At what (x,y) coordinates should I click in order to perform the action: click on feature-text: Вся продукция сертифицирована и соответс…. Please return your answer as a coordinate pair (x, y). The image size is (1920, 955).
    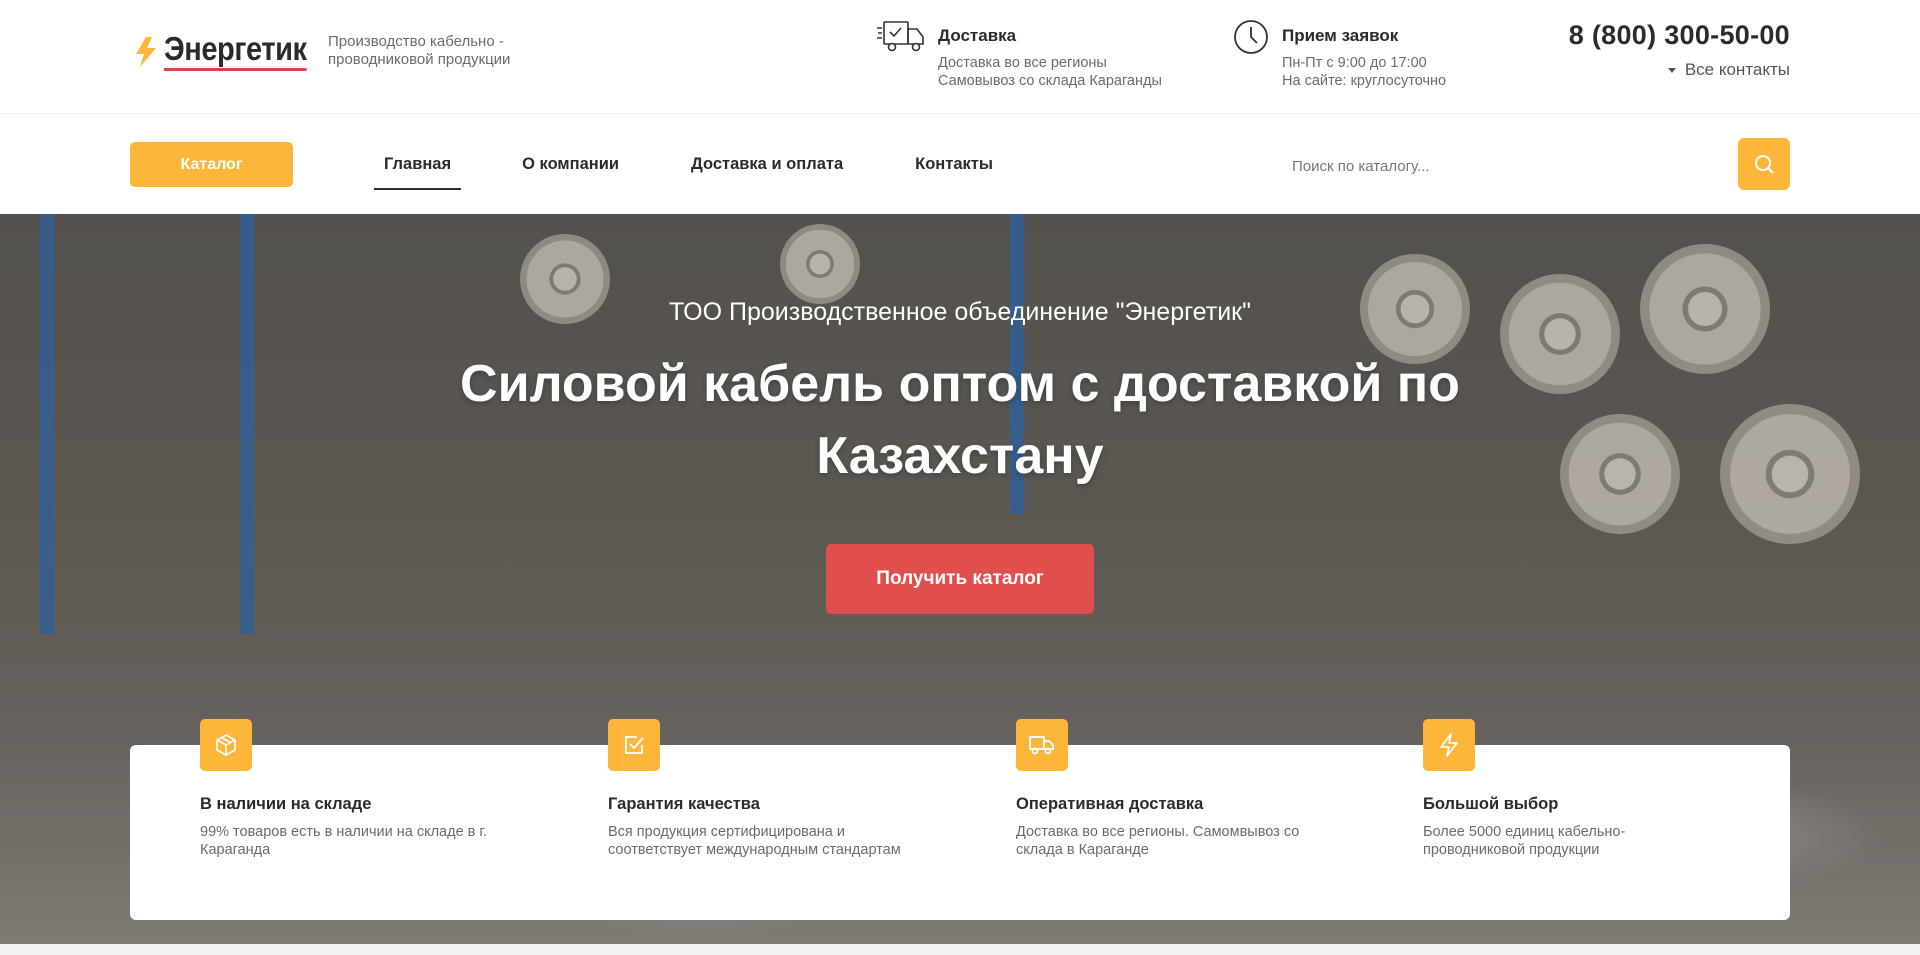
    Looking at the image, I should click on (754, 841).